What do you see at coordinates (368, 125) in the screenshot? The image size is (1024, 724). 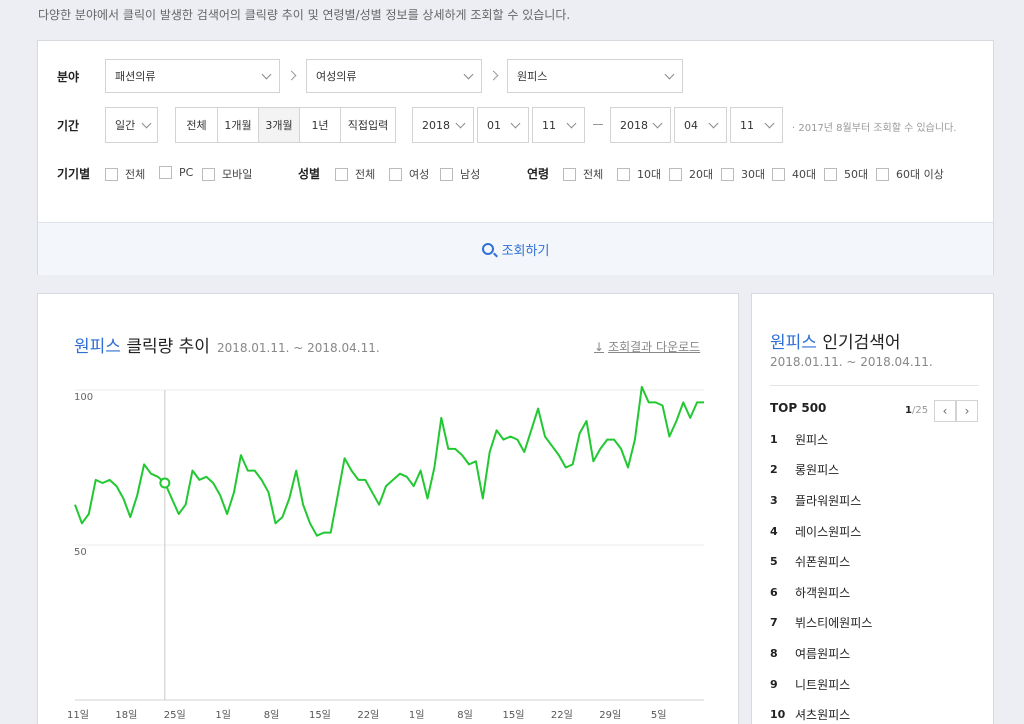 I see `period-custom-button: 직접입력` at bounding box center [368, 125].